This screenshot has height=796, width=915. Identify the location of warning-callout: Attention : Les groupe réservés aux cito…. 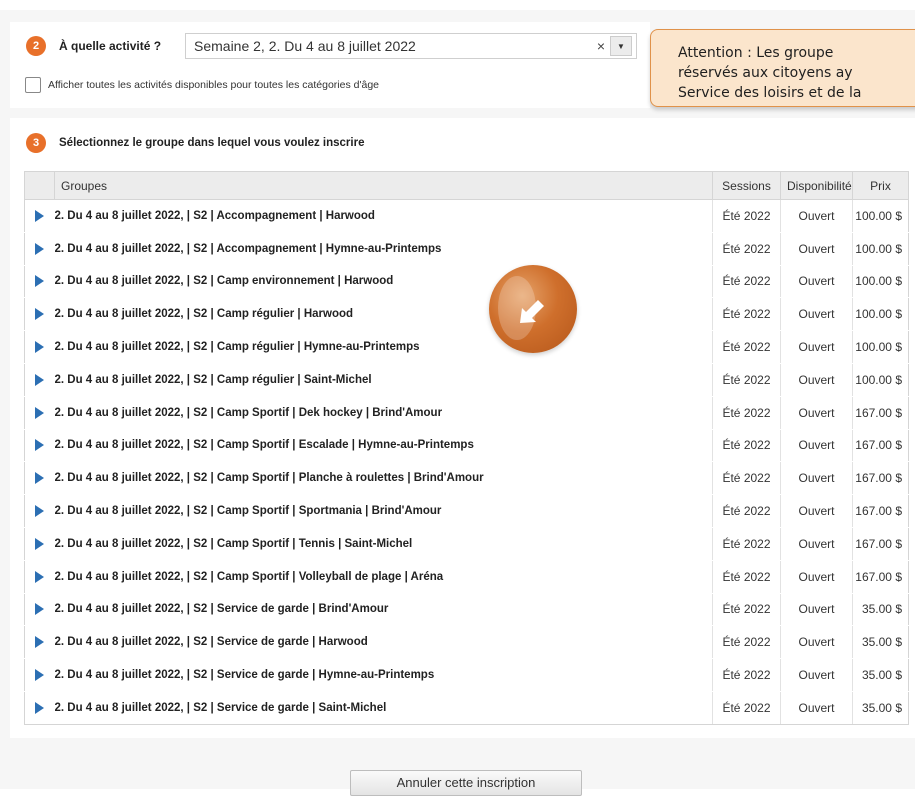
(782, 68).